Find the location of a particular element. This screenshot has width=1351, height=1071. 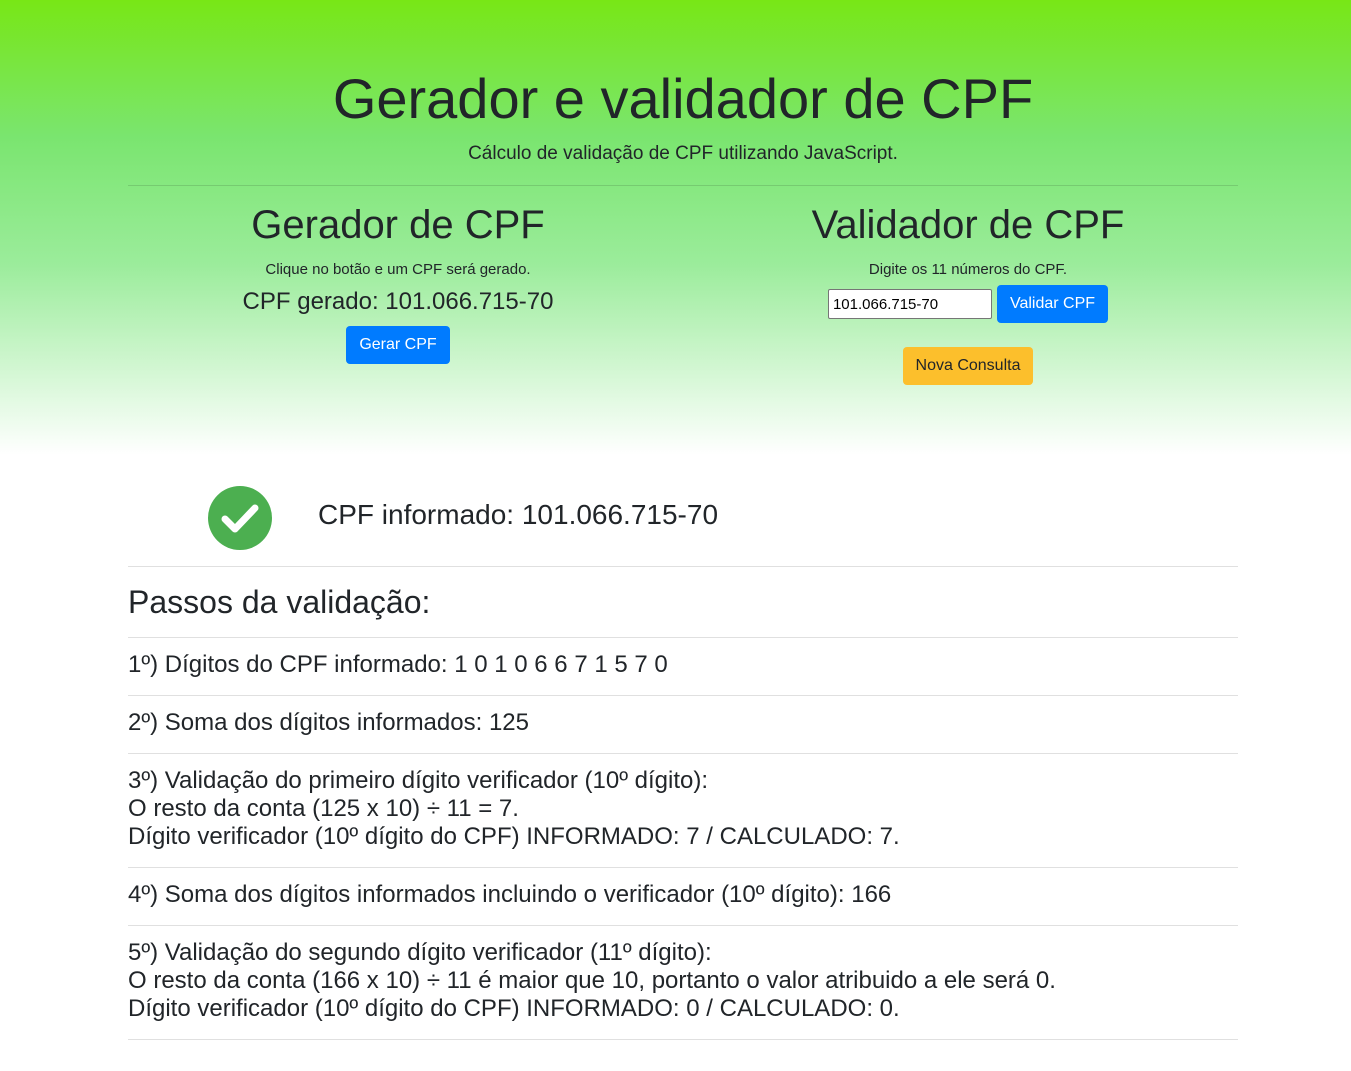

cpf-input is located at coordinates (909, 304).